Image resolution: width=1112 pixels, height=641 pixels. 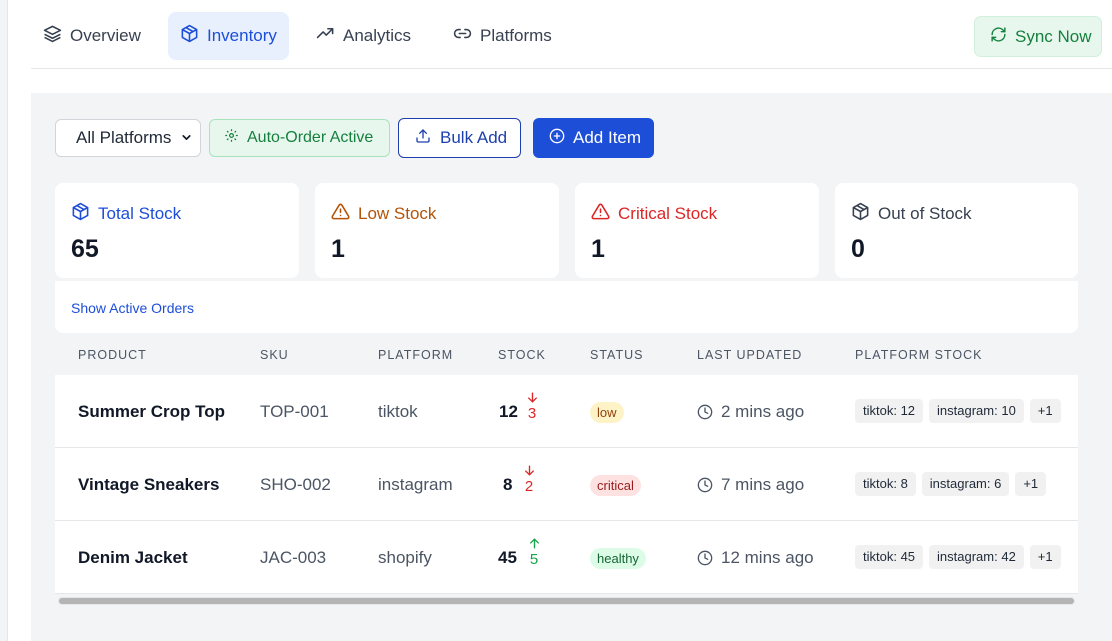 I want to click on platform-stock-chip: instagram: 6, so click(x=965, y=484).